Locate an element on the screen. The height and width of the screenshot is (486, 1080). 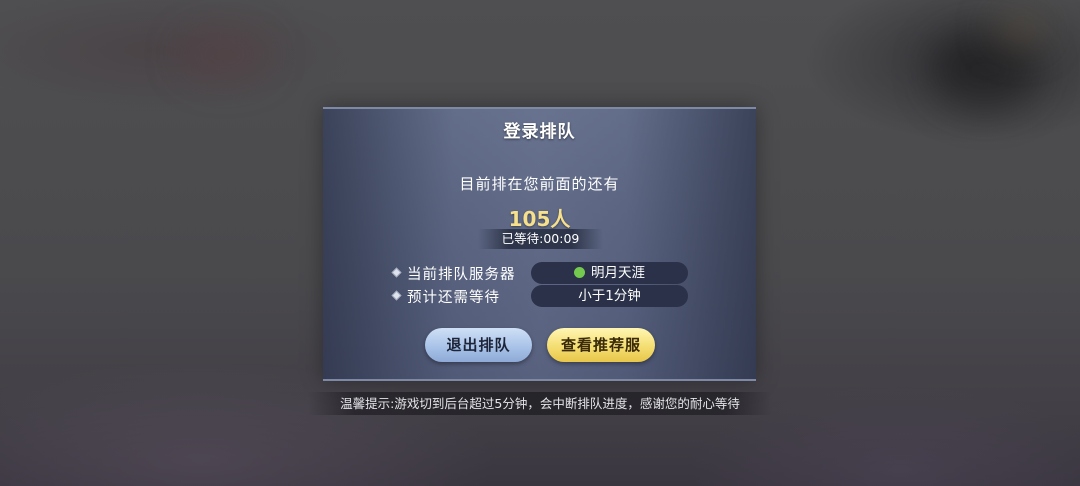
info-row-wait: 预计还需等待 小于1分钟 is located at coordinates (541, 296).